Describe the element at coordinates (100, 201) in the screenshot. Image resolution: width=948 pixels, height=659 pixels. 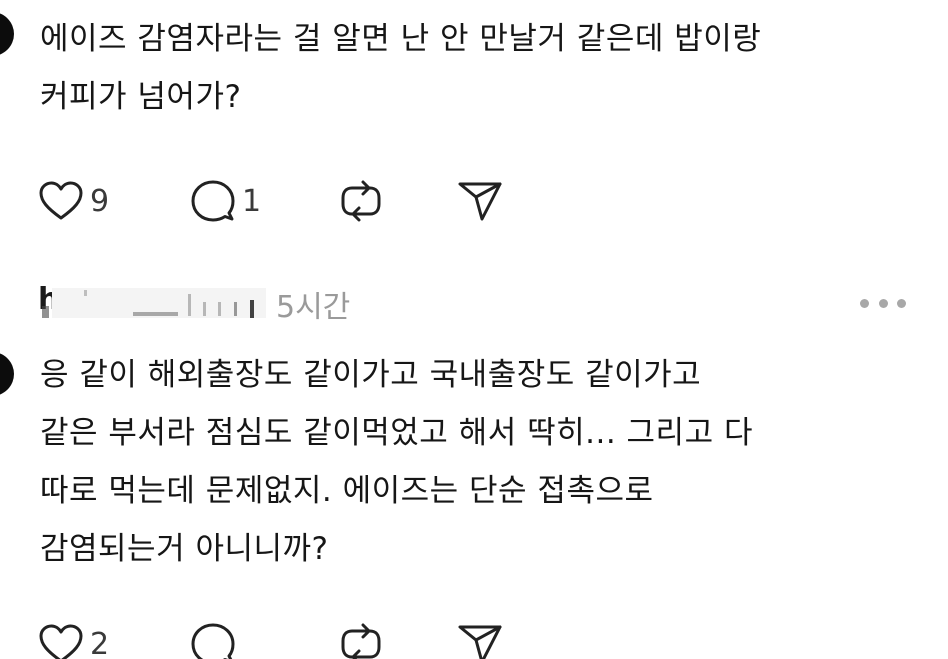
I see `like-count: 9` at that location.